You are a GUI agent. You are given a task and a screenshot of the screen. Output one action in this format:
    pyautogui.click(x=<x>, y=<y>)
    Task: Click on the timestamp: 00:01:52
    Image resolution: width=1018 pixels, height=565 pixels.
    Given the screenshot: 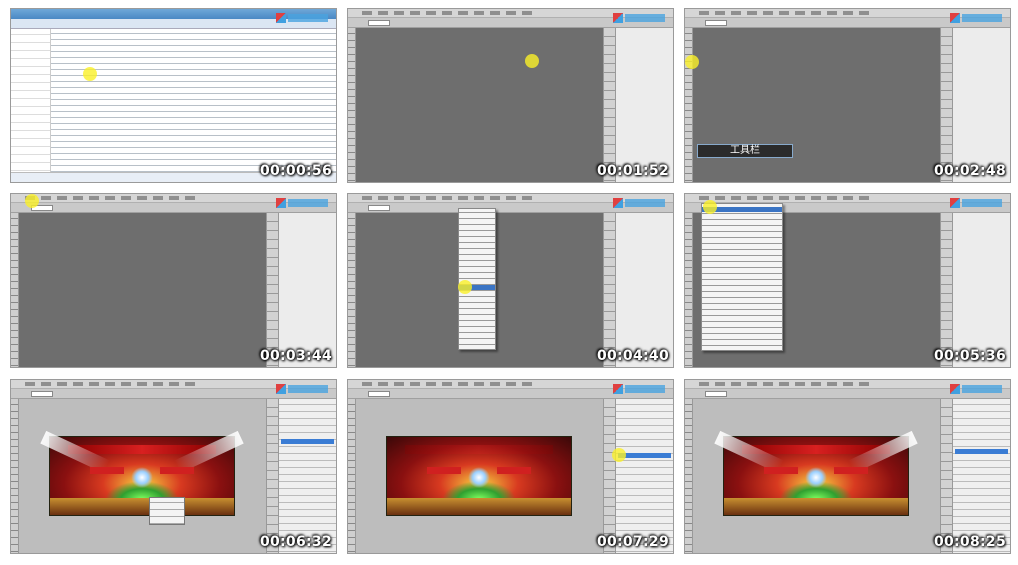 What is the action you would take?
    pyautogui.click(x=632, y=171)
    